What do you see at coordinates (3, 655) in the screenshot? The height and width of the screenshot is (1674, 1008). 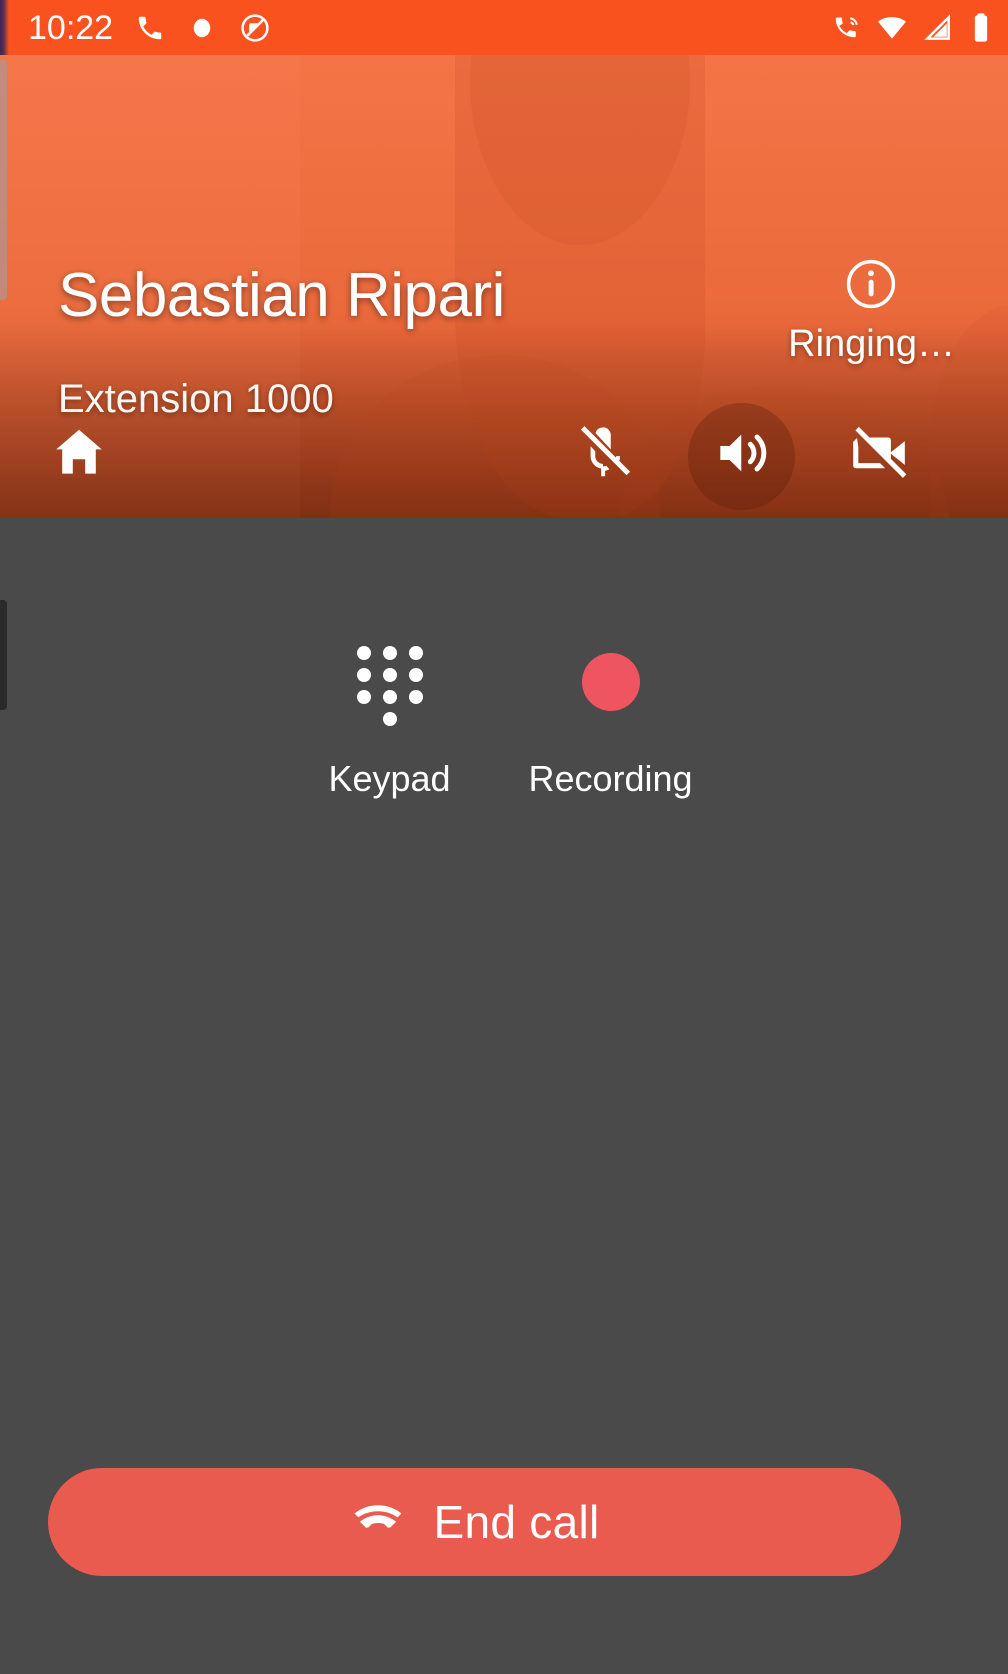 I see `device-side-button` at bounding box center [3, 655].